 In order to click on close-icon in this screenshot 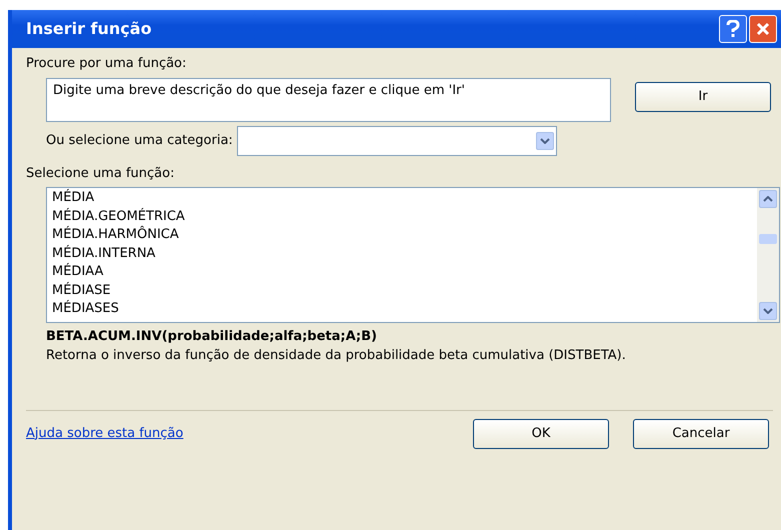, I will do `click(763, 29)`.